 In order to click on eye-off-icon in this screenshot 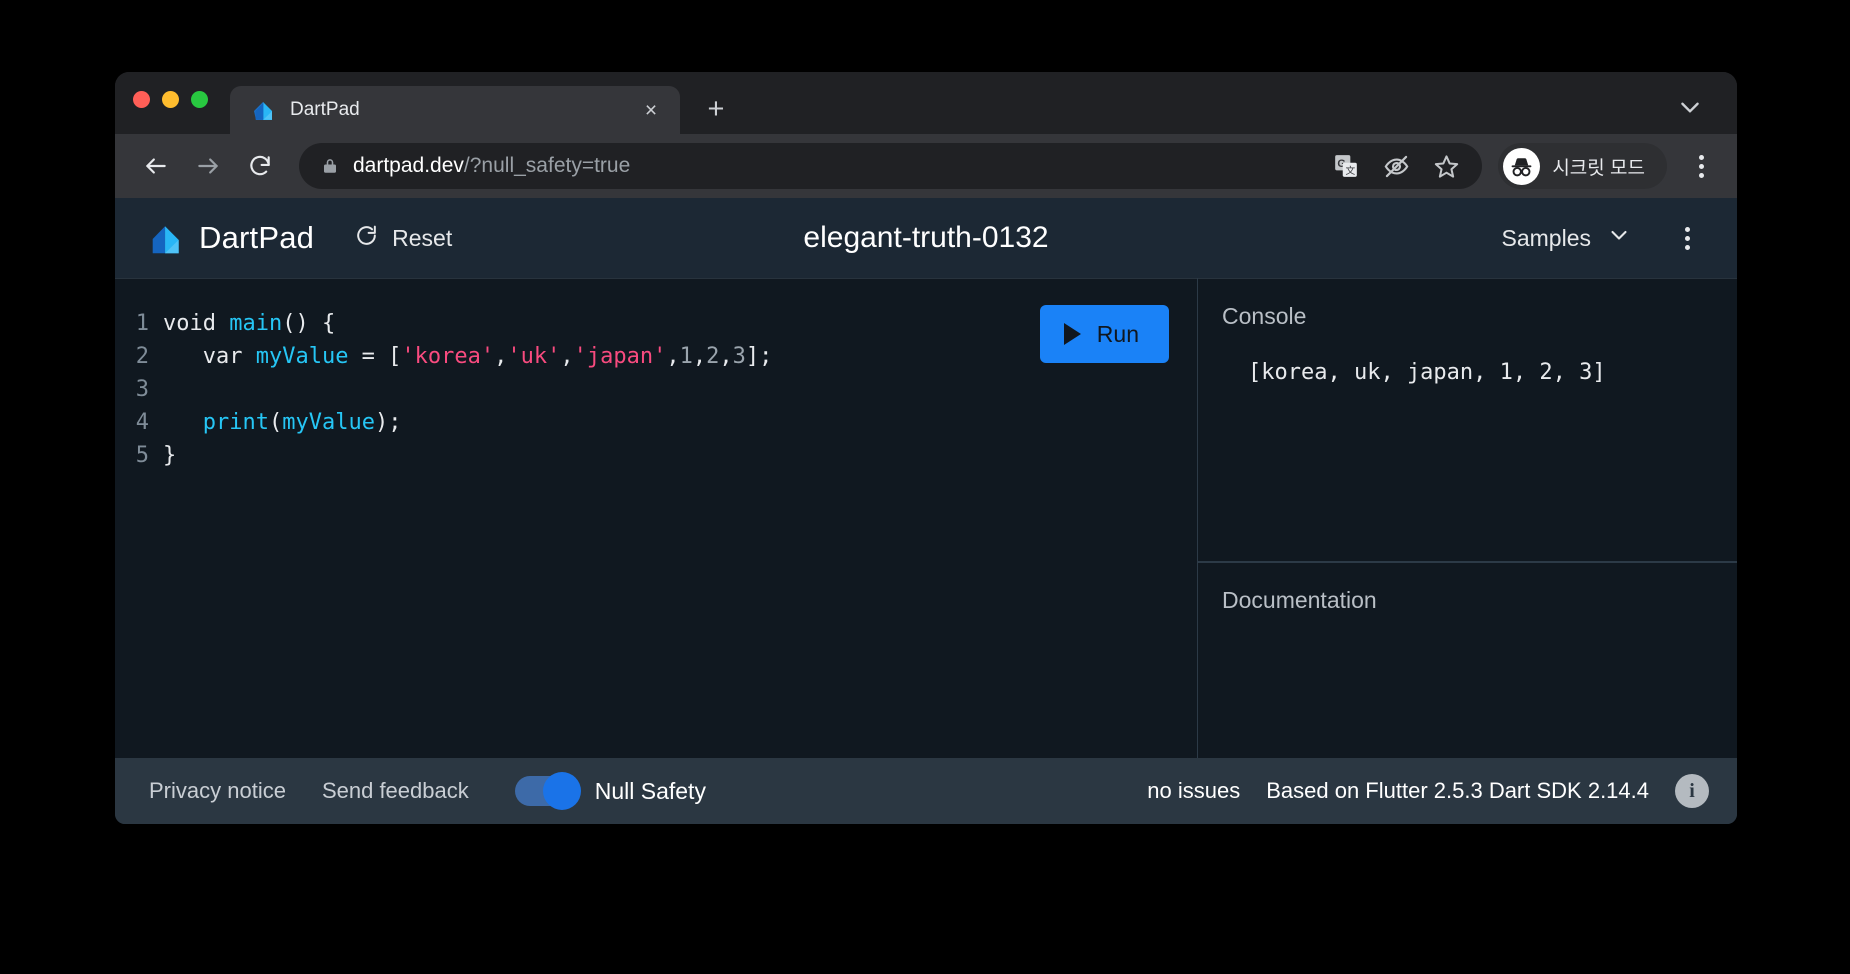, I will do `click(1396, 166)`.